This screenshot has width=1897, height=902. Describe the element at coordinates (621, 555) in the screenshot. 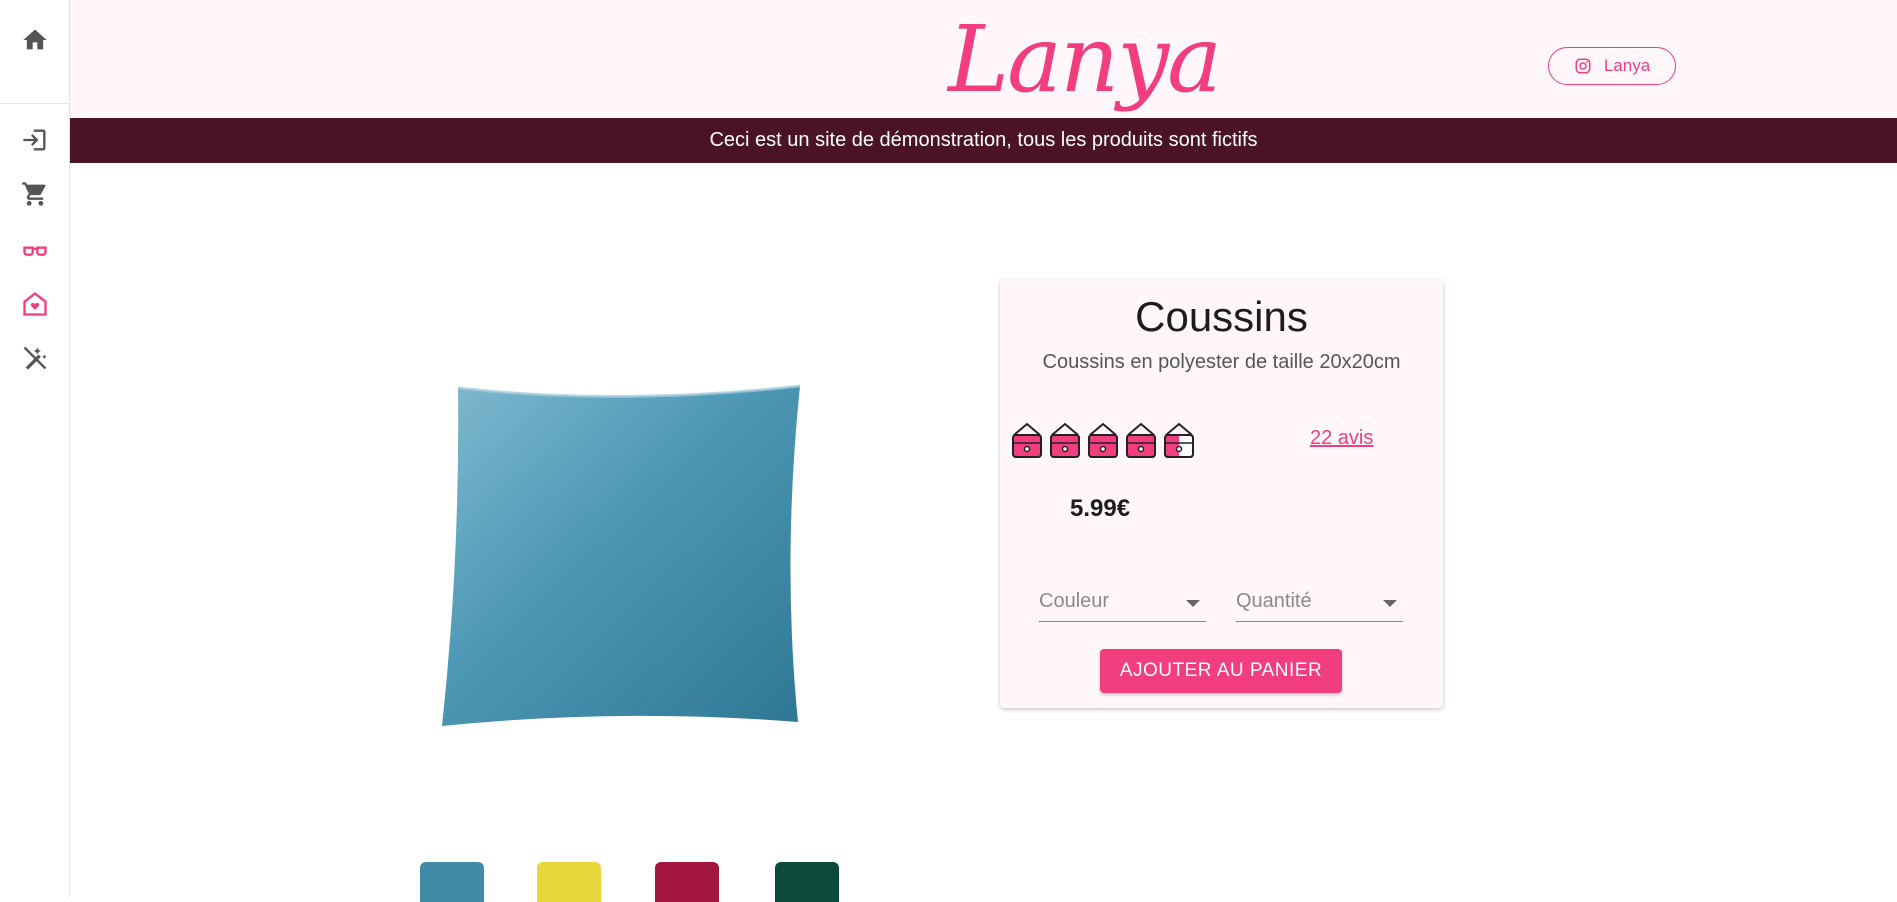

I see `product-image` at that location.